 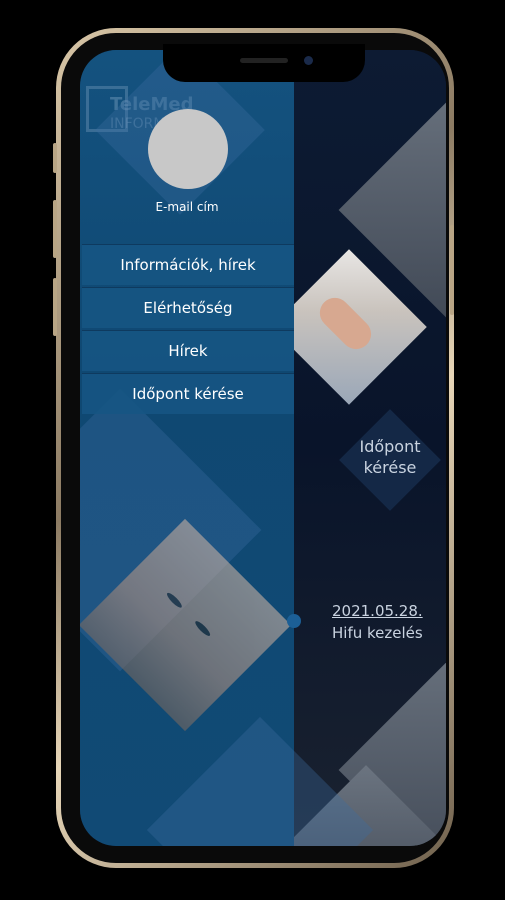 I want to click on appointment-cta-line1: Időpont, so click(x=390, y=446).